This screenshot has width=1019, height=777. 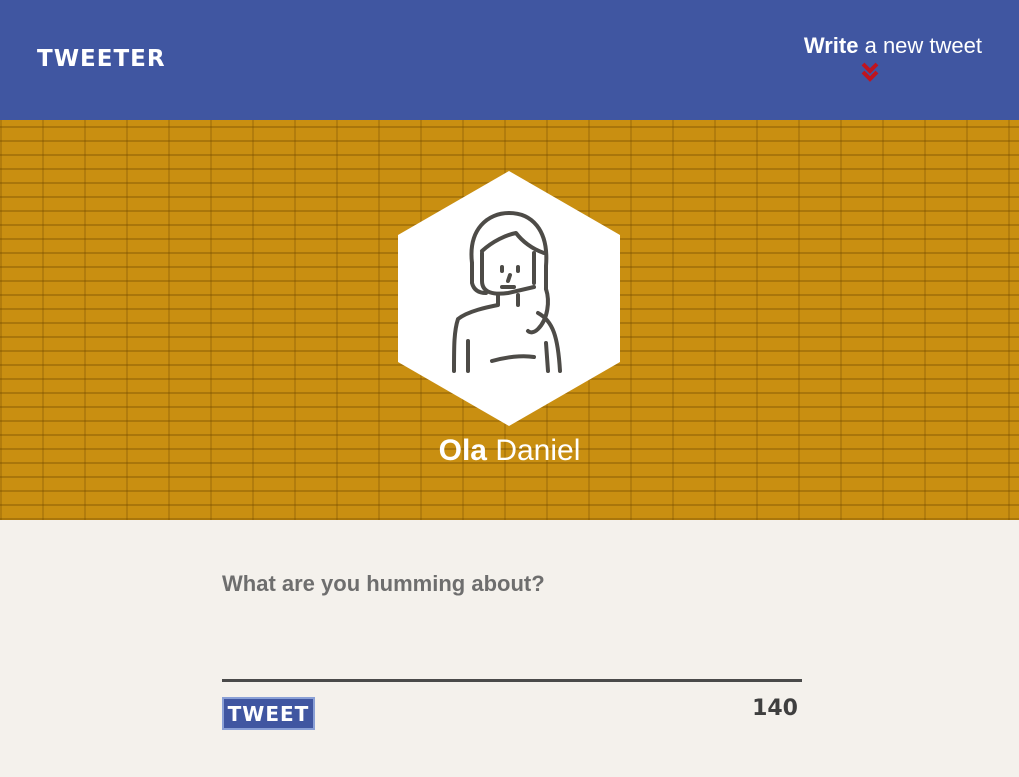 What do you see at coordinates (101, 59) in the screenshot?
I see `logo: TWEETER` at bounding box center [101, 59].